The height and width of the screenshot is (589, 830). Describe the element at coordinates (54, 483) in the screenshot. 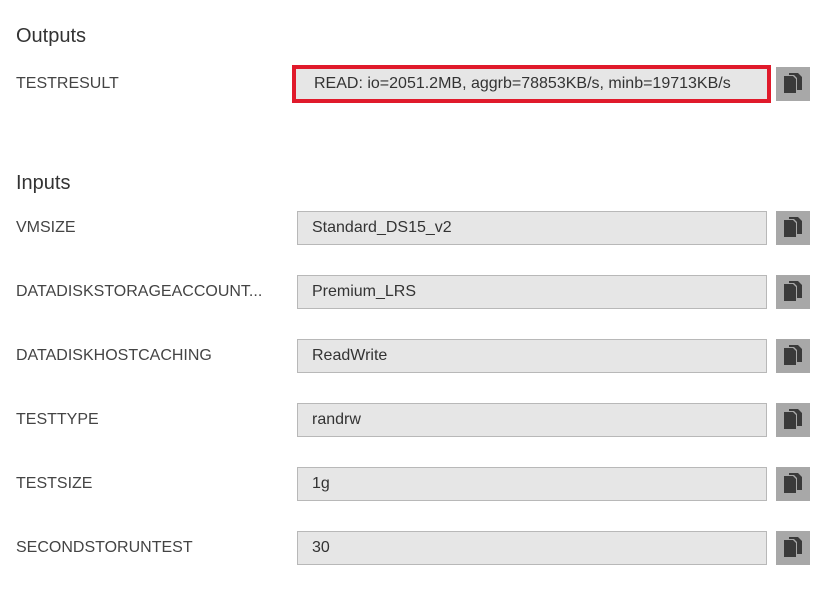

I see `input-label: TESTSIZE` at that location.